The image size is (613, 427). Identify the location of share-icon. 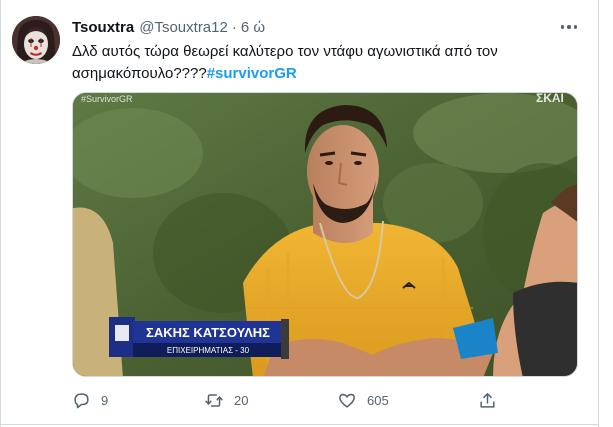
(487, 400).